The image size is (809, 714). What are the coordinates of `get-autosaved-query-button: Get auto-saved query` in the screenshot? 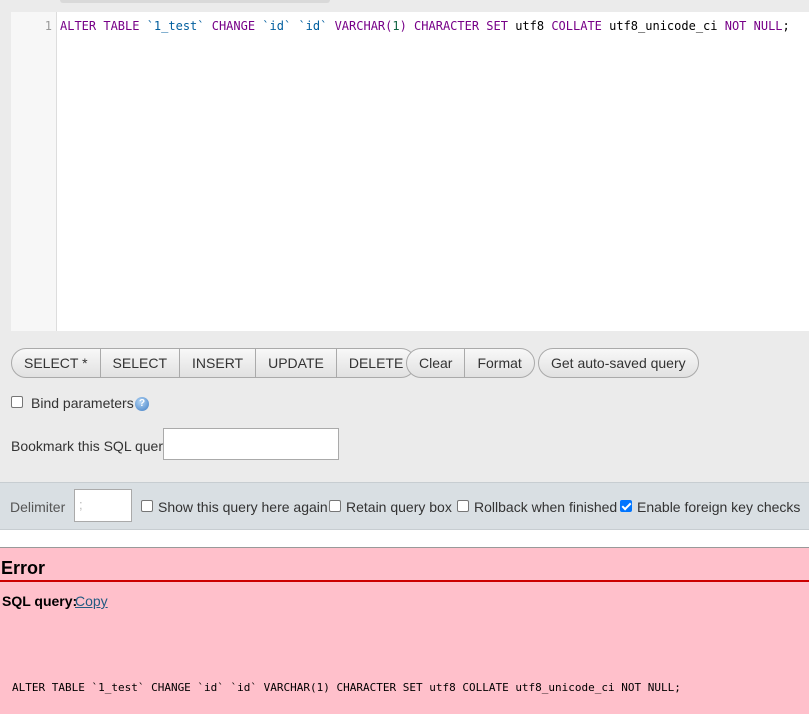 It's located at (618, 363).